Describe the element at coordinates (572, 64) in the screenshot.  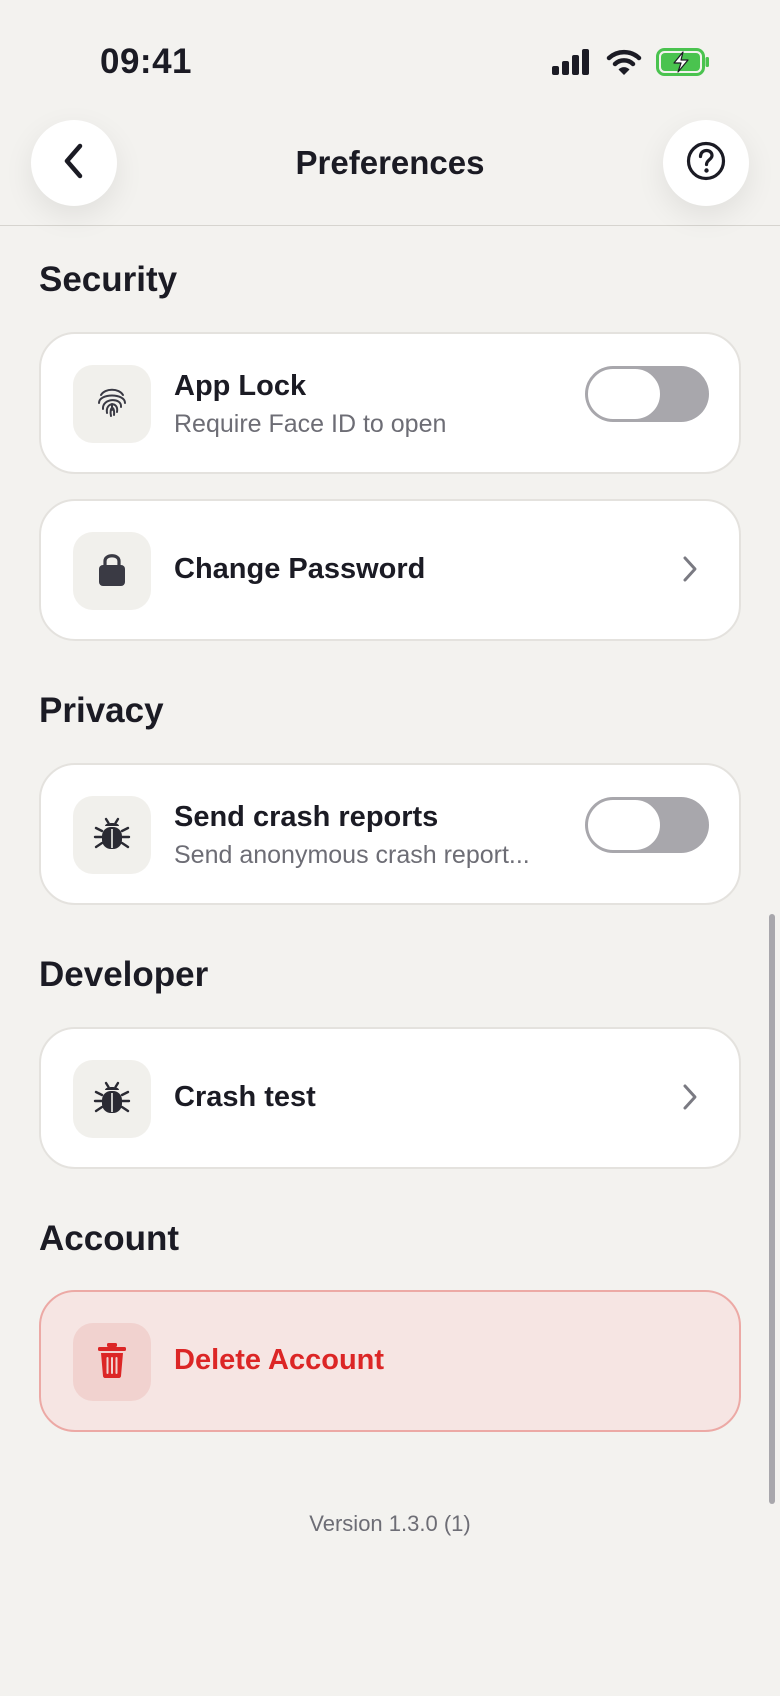
I see `cellular-signal-icon` at that location.